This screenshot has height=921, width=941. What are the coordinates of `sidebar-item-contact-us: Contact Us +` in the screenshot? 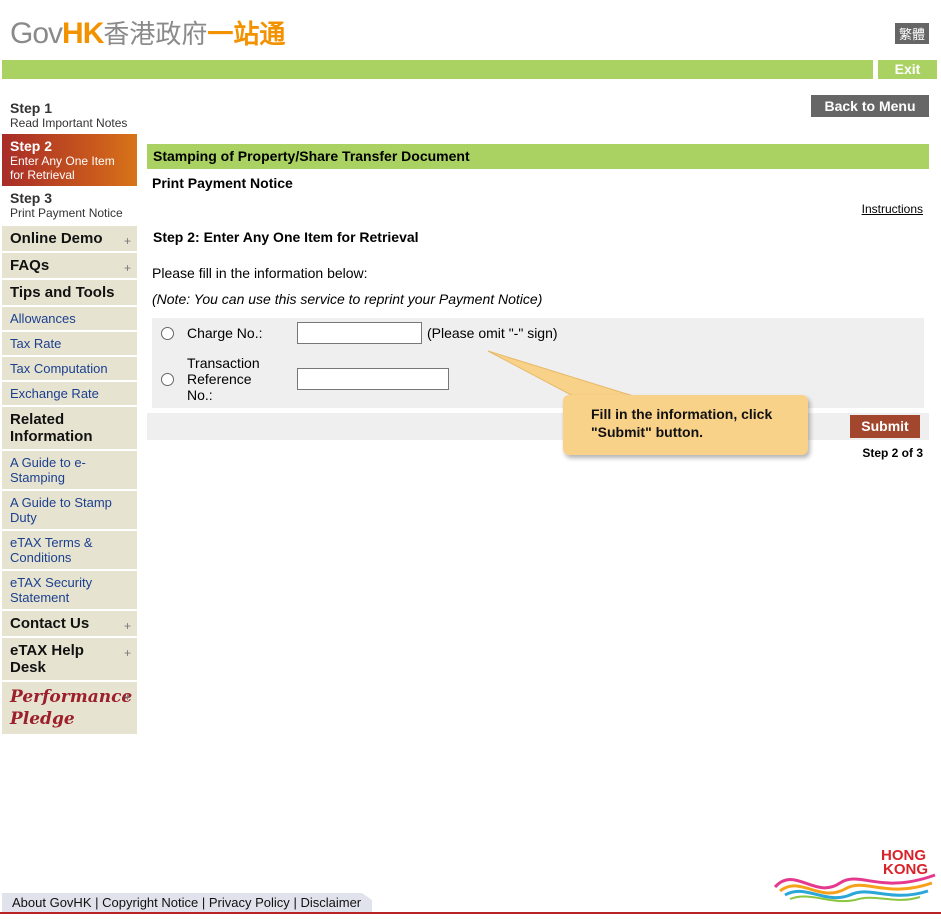 It's located at (69, 622).